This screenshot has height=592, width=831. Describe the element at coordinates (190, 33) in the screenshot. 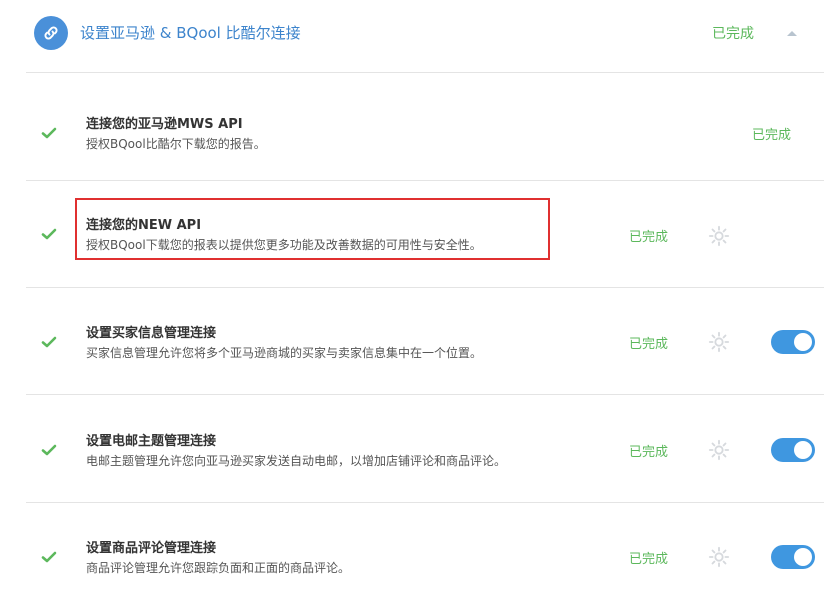

I see `section-title: 设置亚马逊 & BQool 比酷尔连接` at that location.